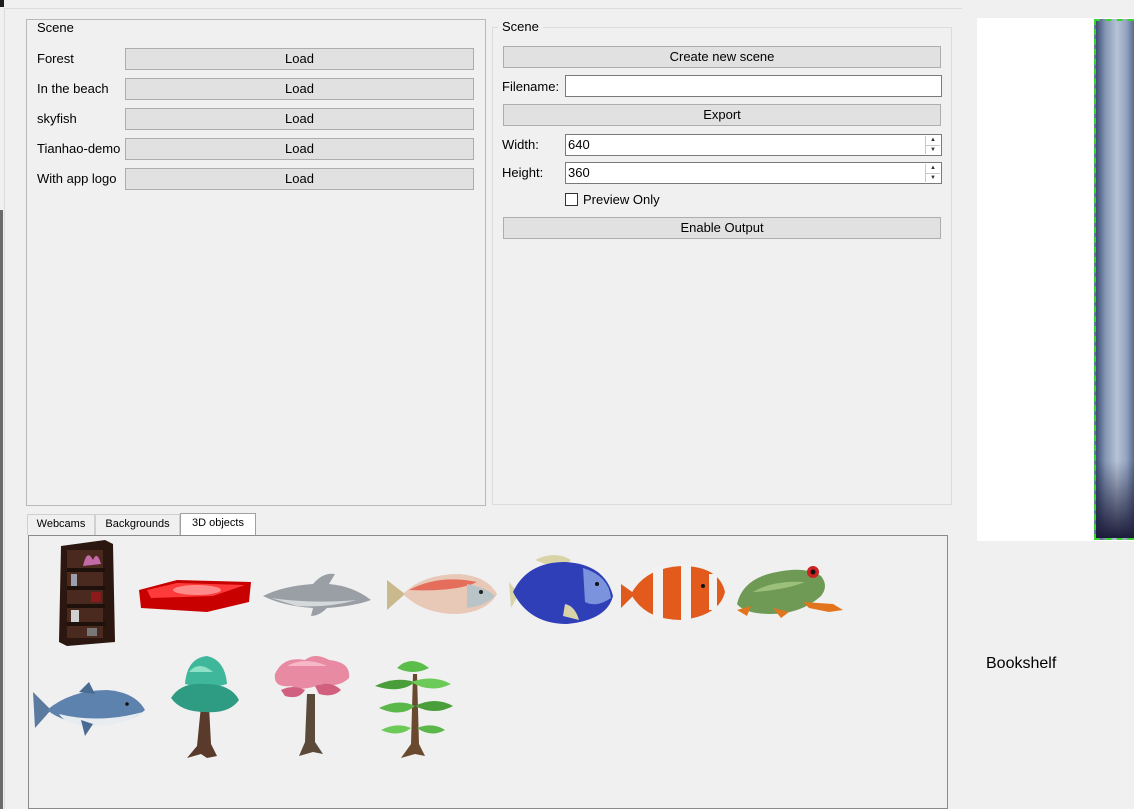  I want to click on object-teal-tree, so click(205, 708).